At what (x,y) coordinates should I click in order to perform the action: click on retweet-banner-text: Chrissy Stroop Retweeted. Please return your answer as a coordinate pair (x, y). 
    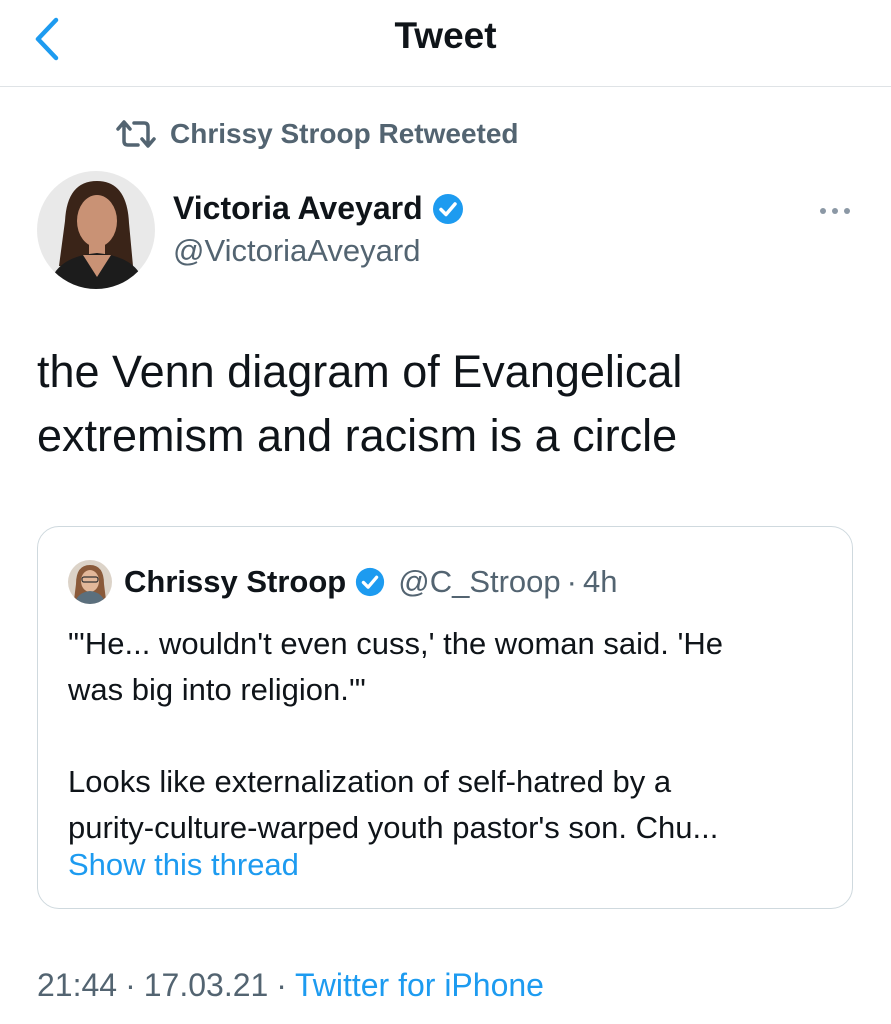
    Looking at the image, I should click on (344, 133).